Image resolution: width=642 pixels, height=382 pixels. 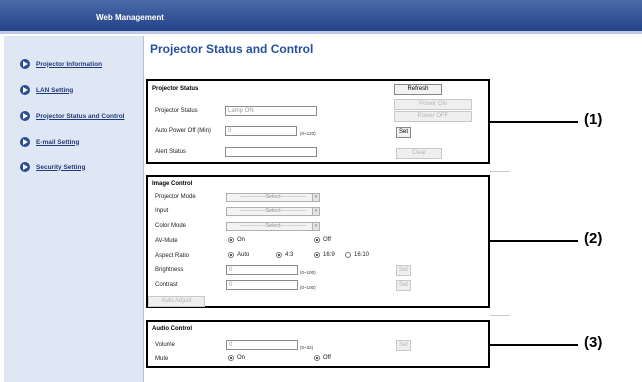 What do you see at coordinates (308, 287) in the screenshot?
I see `contrast-range: (0~100)` at bounding box center [308, 287].